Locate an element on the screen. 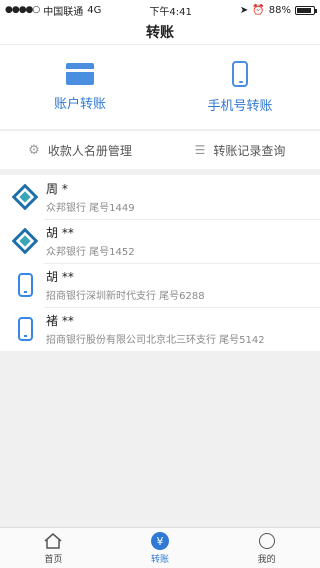 This screenshot has width=320, height=568. payee-book-label: 收款人名册管理 is located at coordinates (89, 150).